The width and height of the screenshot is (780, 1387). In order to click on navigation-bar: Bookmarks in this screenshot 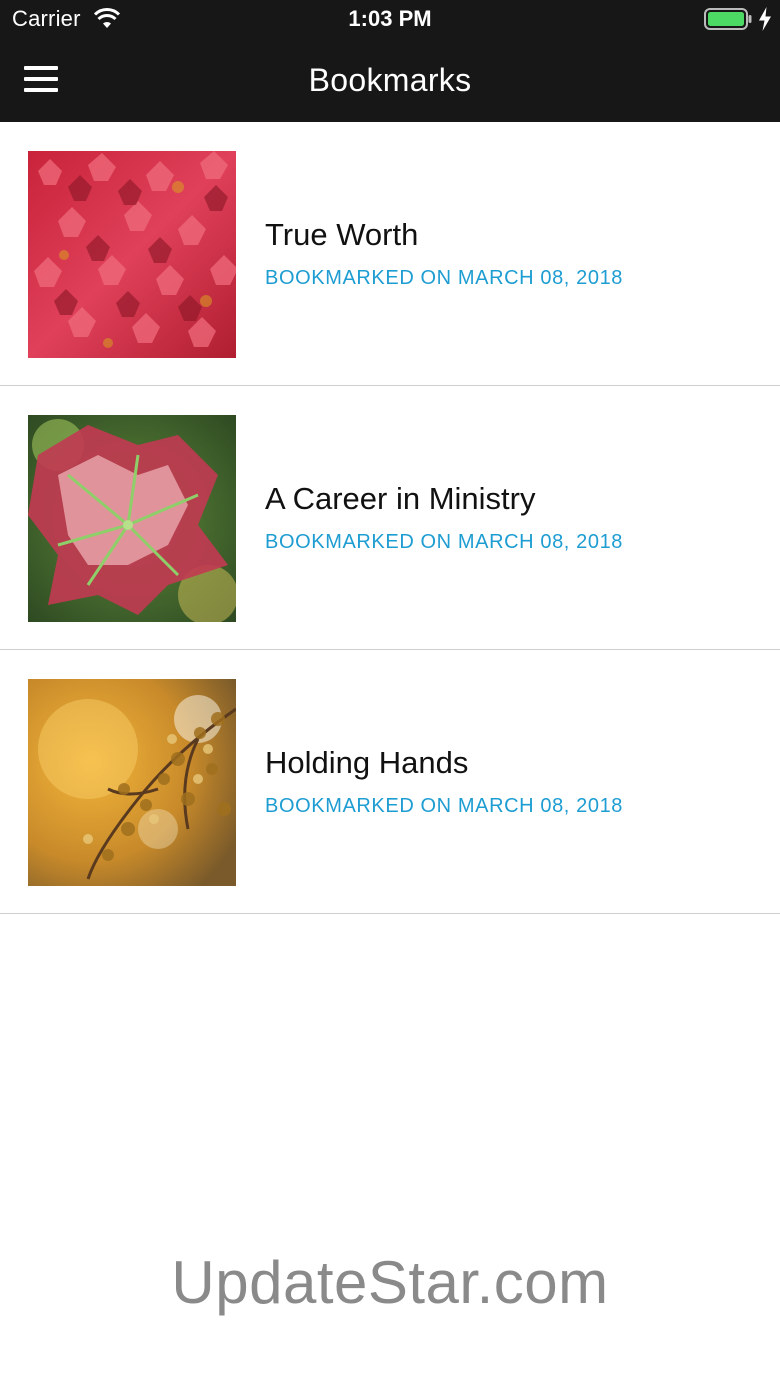, I will do `click(390, 81)`.